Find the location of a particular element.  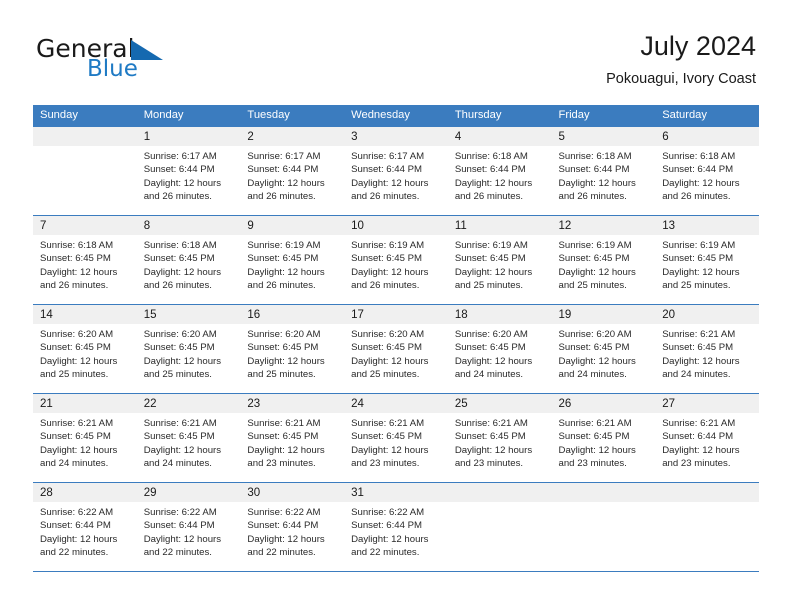

daylight-text-line2: and 23 minutes. is located at coordinates (696, 464).